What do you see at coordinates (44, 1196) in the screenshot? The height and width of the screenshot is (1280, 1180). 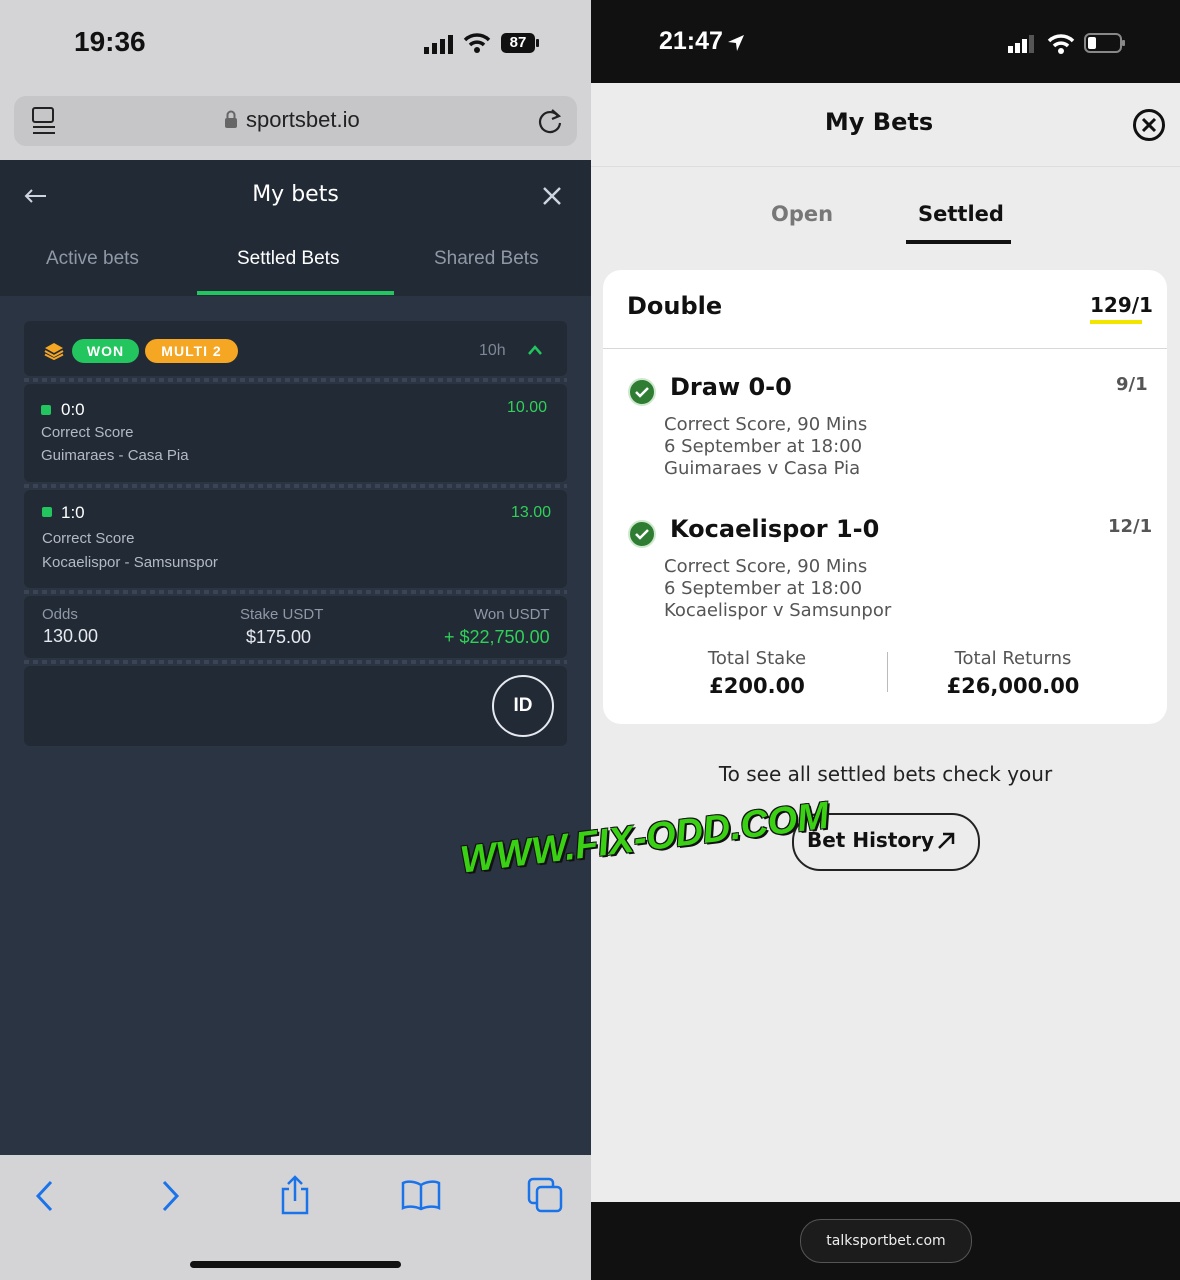 I see `back-icon` at bounding box center [44, 1196].